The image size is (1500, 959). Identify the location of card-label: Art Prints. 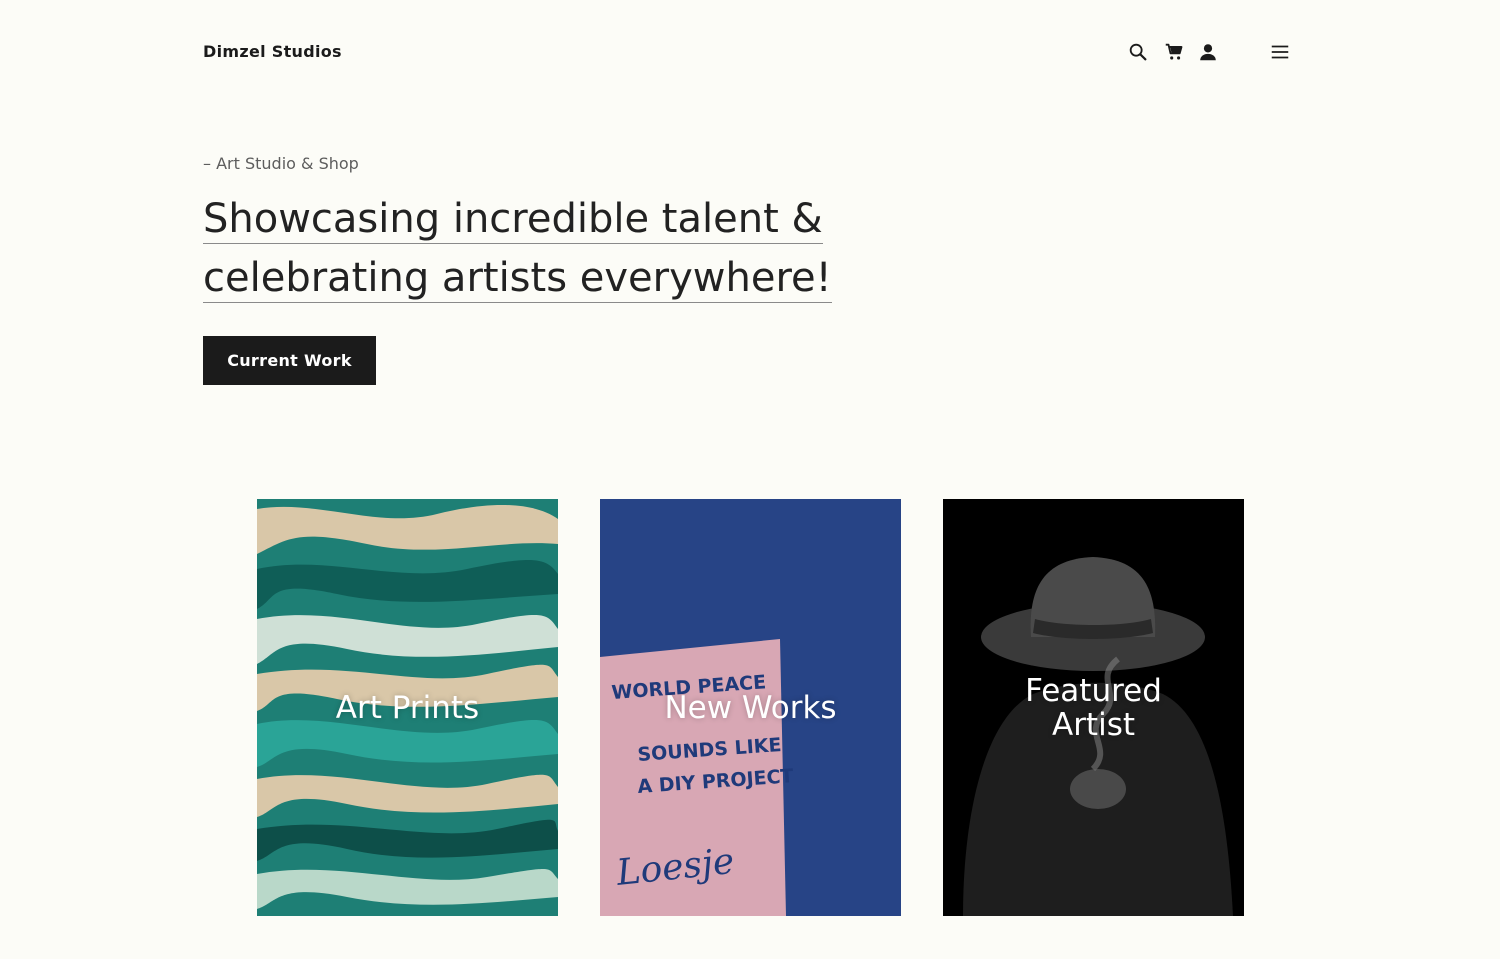
(407, 707).